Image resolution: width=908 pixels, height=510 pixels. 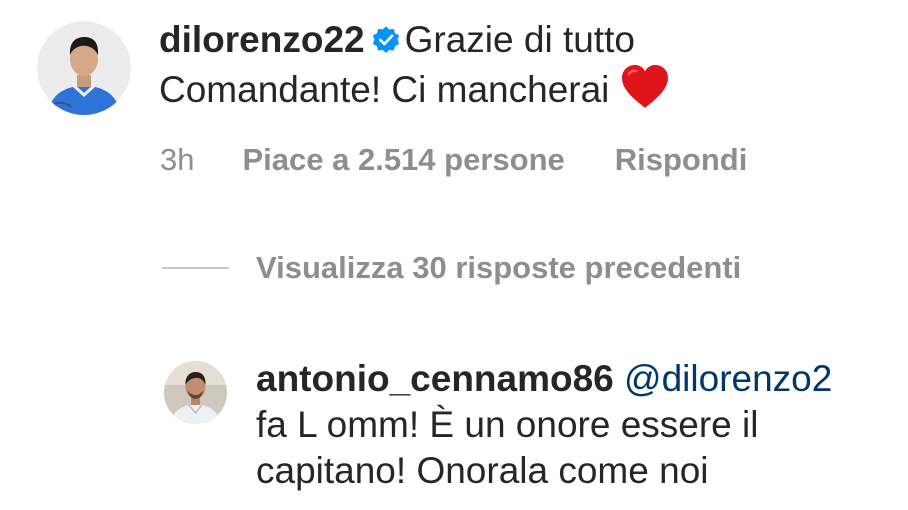 What do you see at coordinates (482, 470) in the screenshot?
I see `reply-text-line2: capitano! Onorala come noi` at bounding box center [482, 470].